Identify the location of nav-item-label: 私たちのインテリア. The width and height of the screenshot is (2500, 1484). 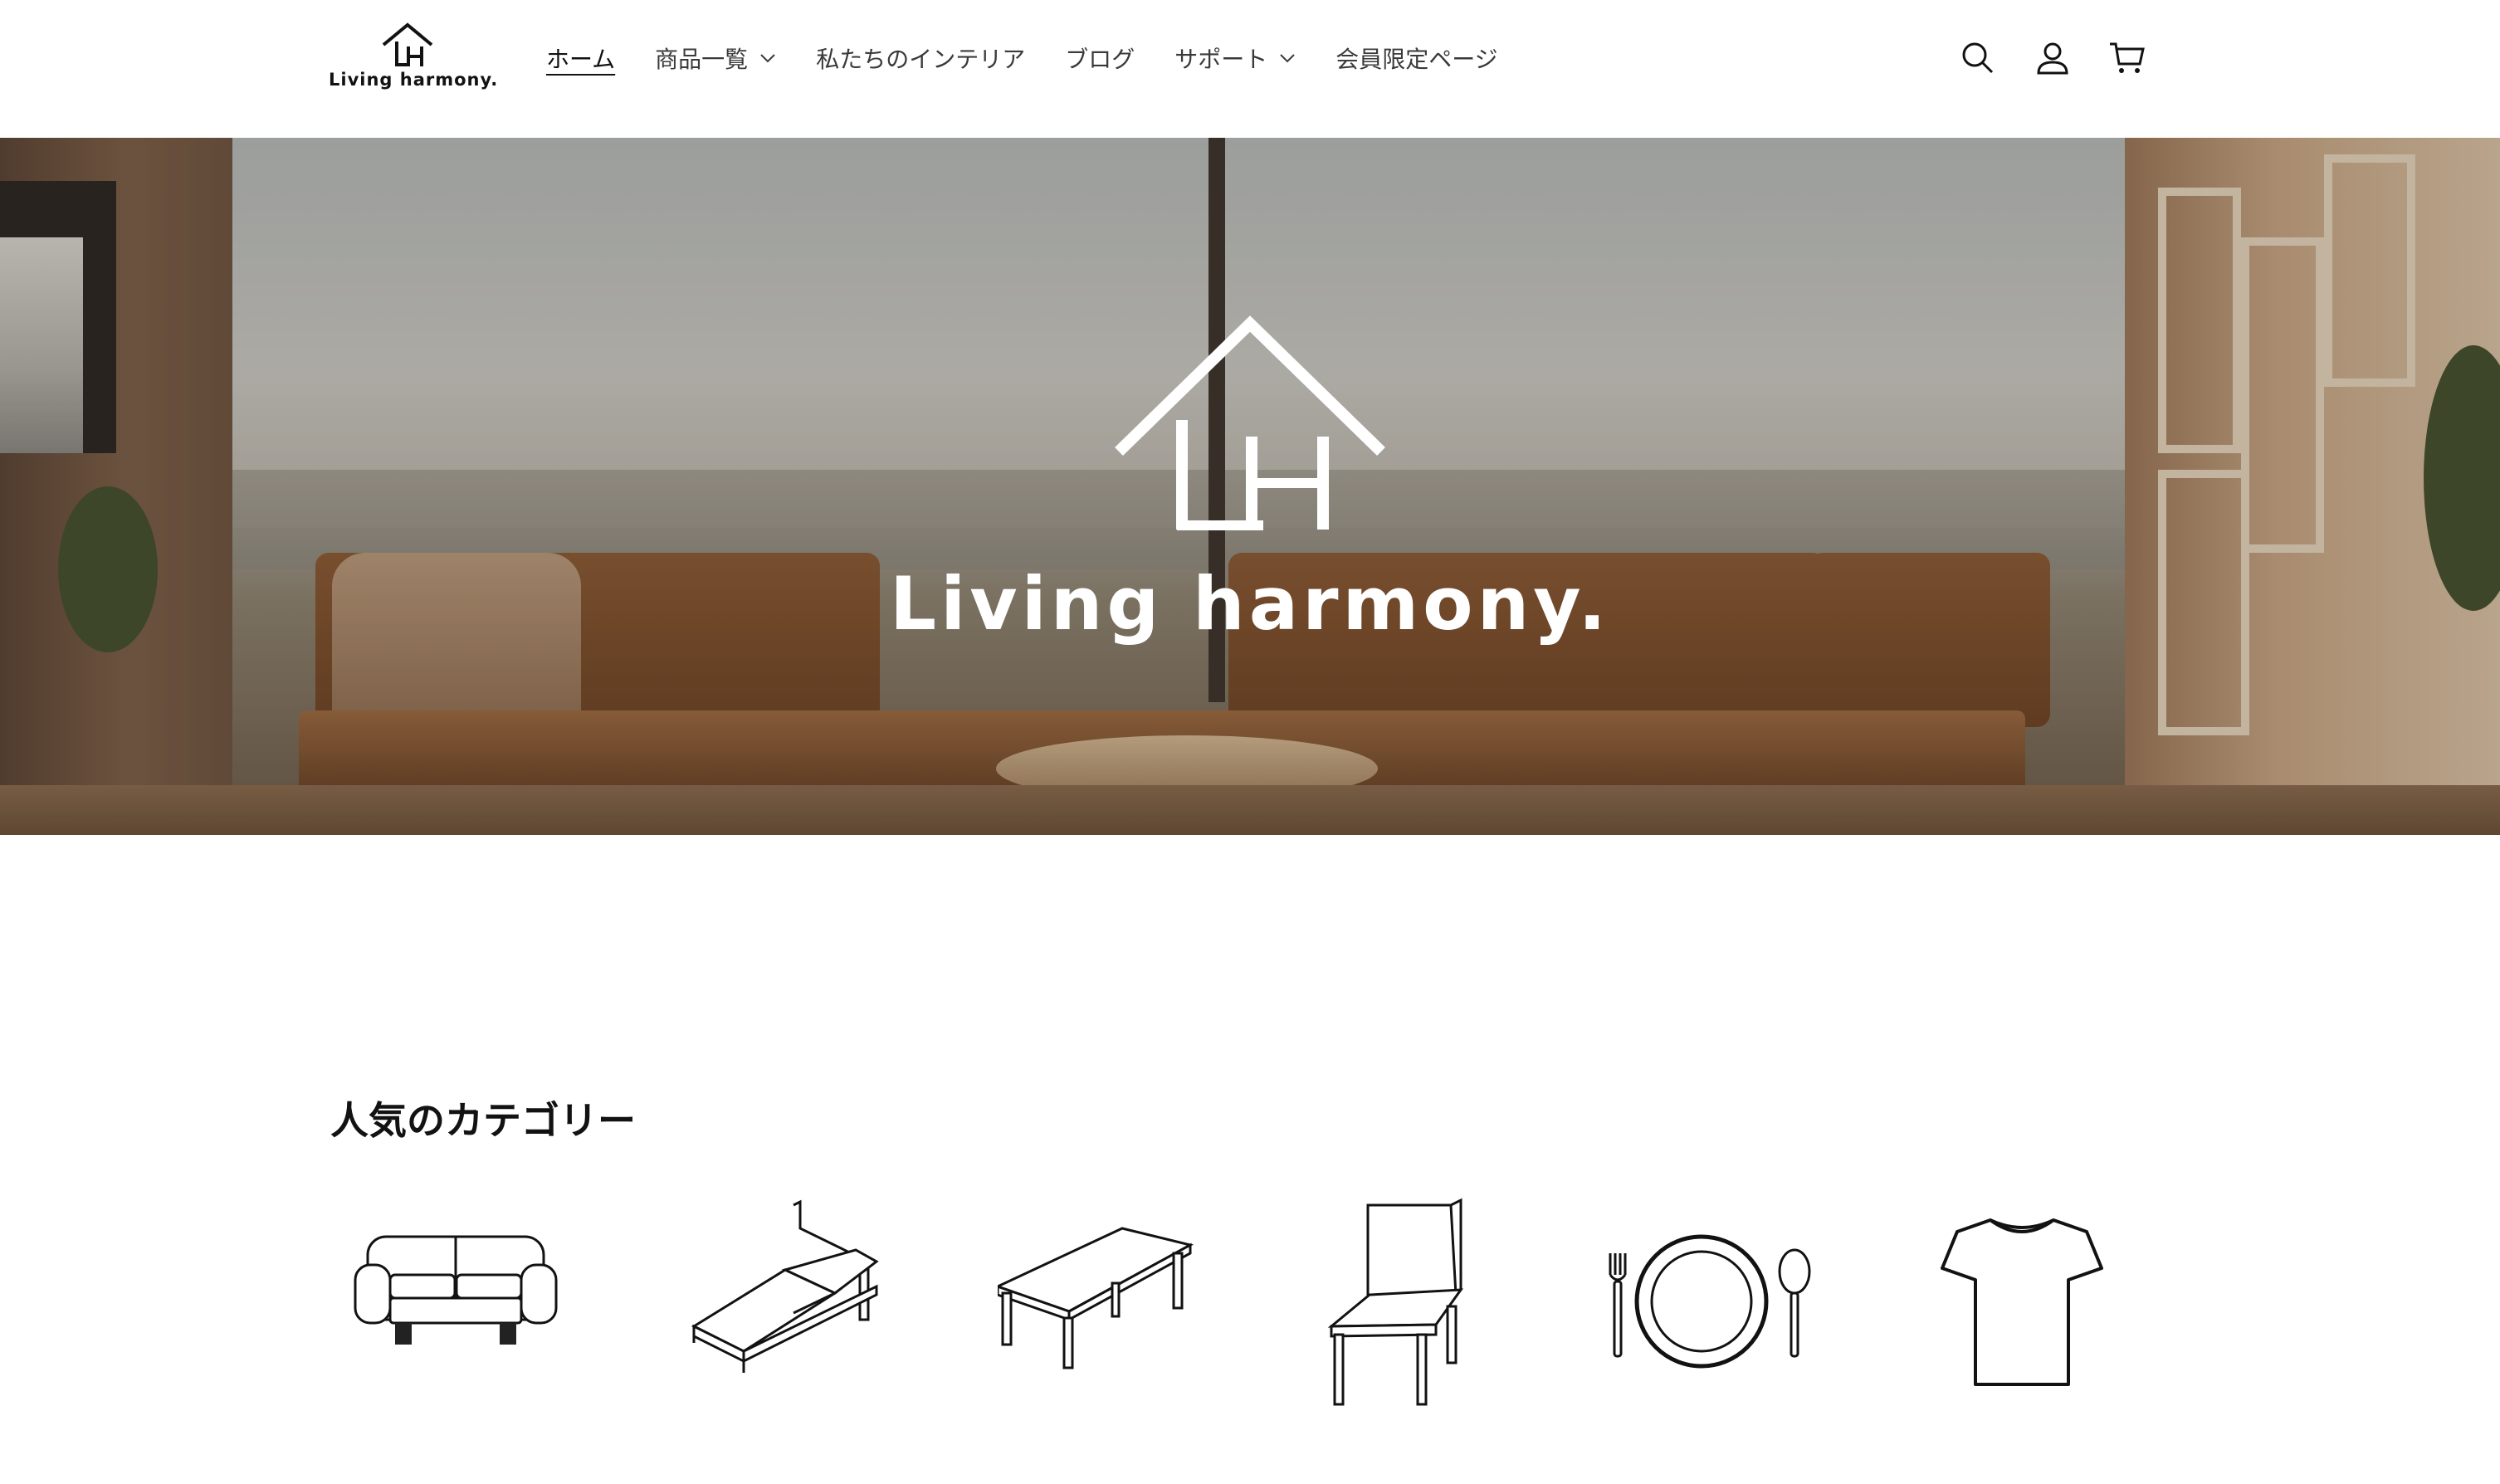
(921, 60).